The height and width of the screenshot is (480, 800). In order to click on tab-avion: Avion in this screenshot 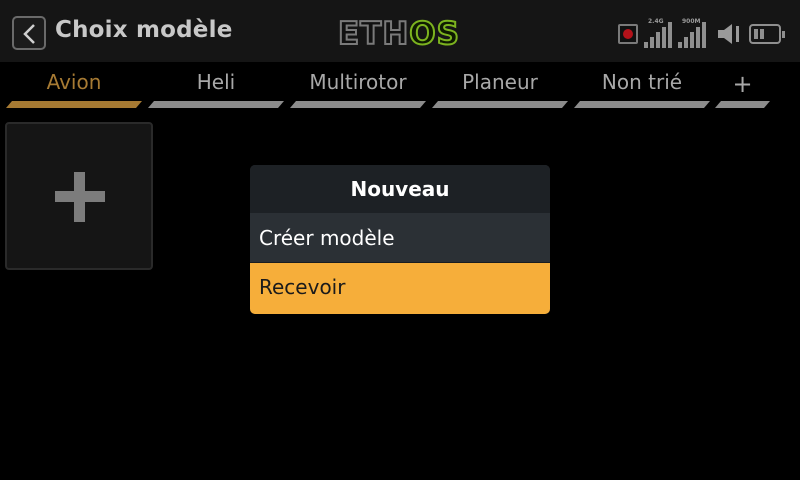, I will do `click(74, 87)`.